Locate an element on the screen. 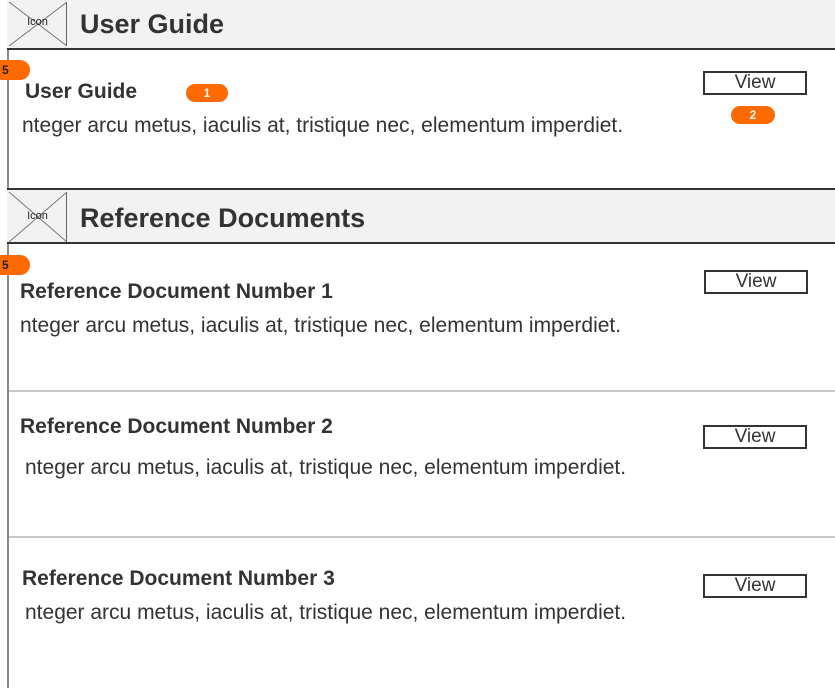 The height and width of the screenshot is (688, 835). section-header-reference-documents: Icon Reference Documents is located at coordinates (421, 216).